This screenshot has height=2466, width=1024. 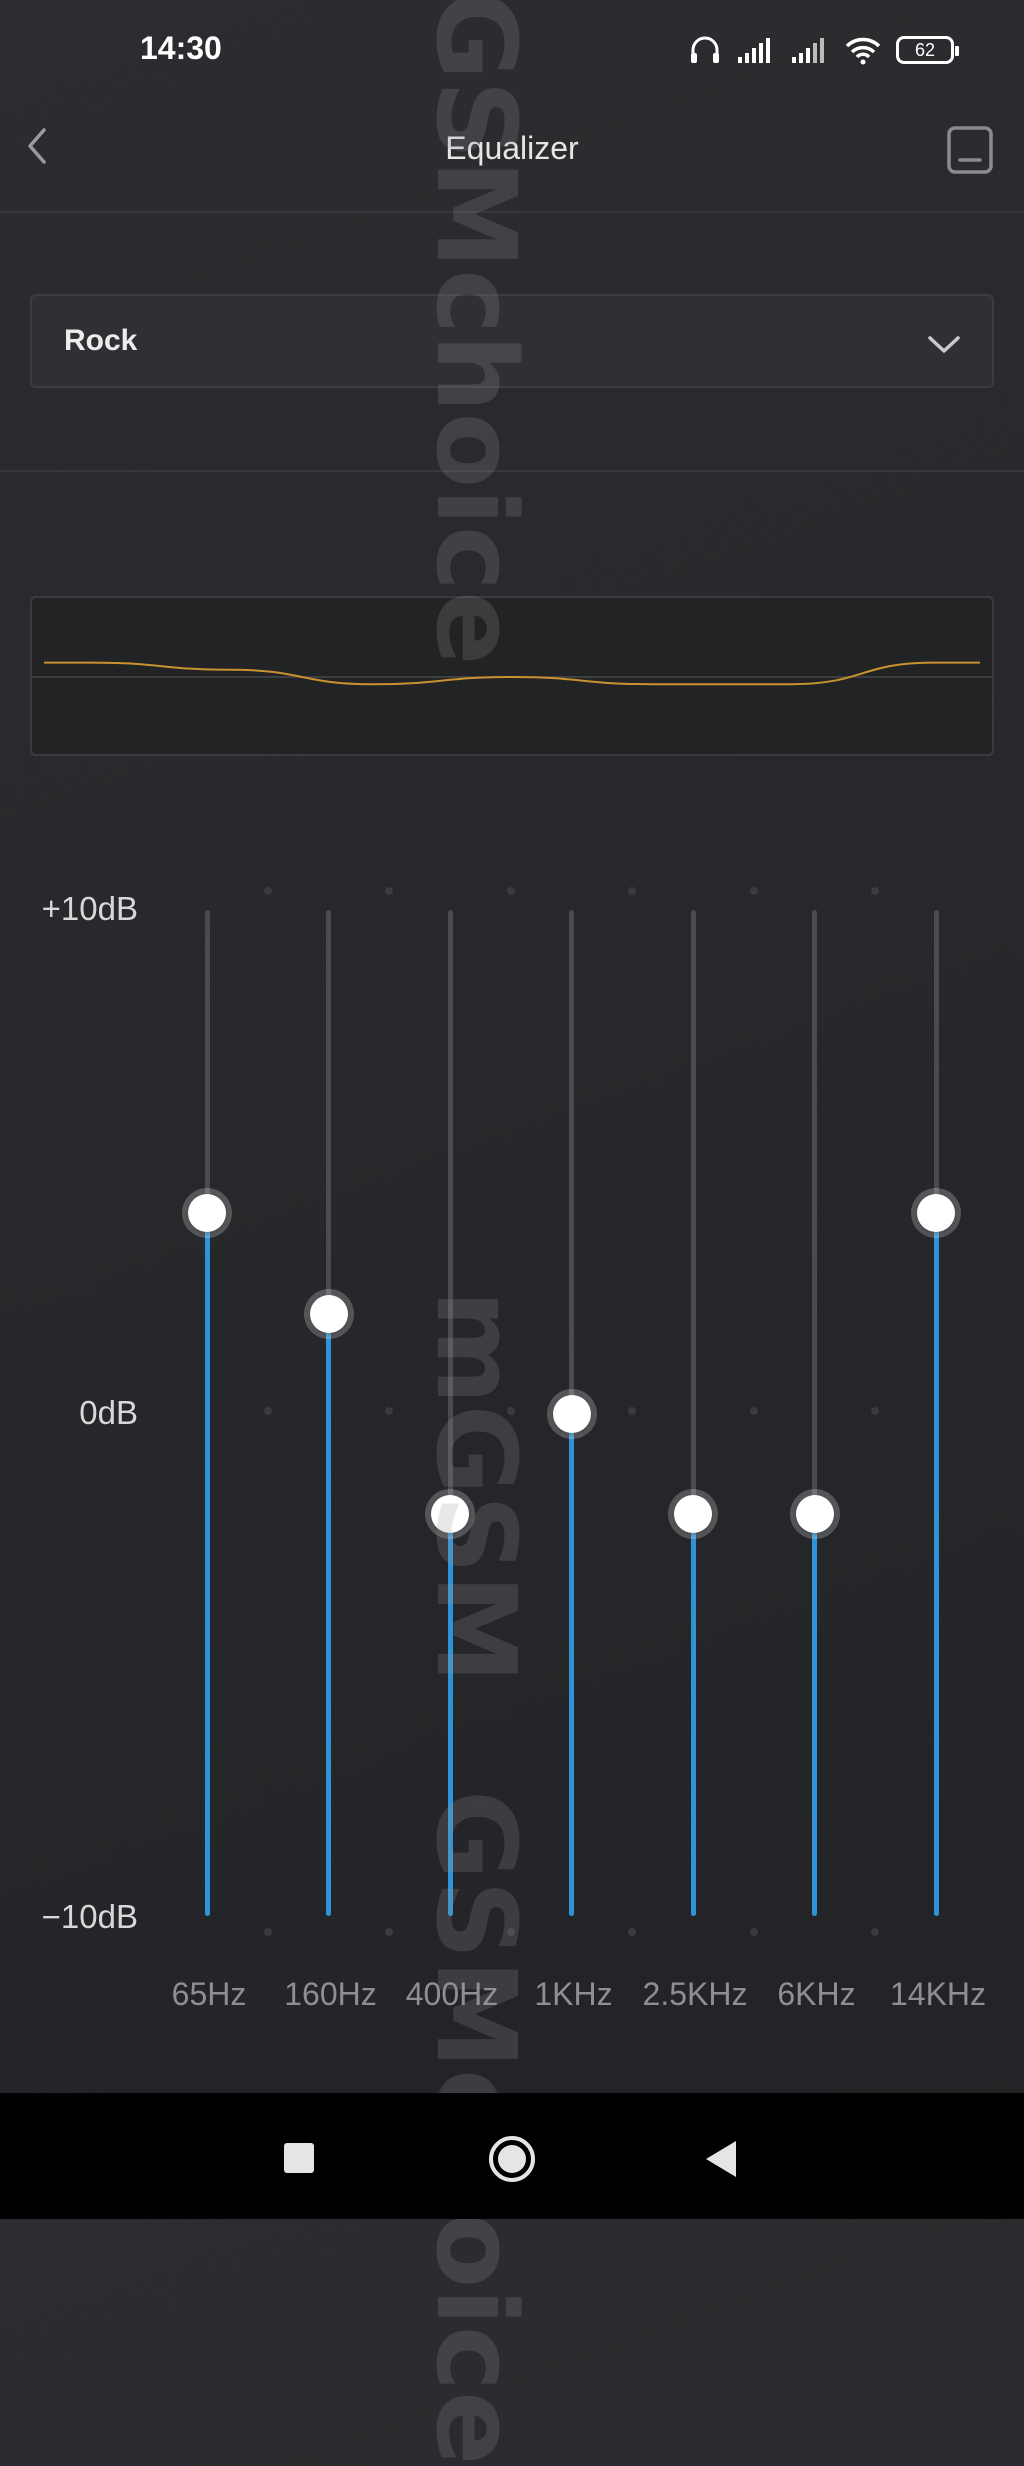 I want to click on status-icons: 62, so click(x=823, y=50).